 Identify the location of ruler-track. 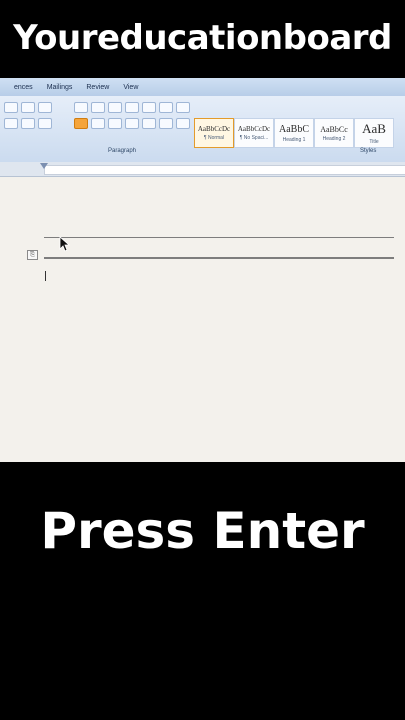
(224, 170).